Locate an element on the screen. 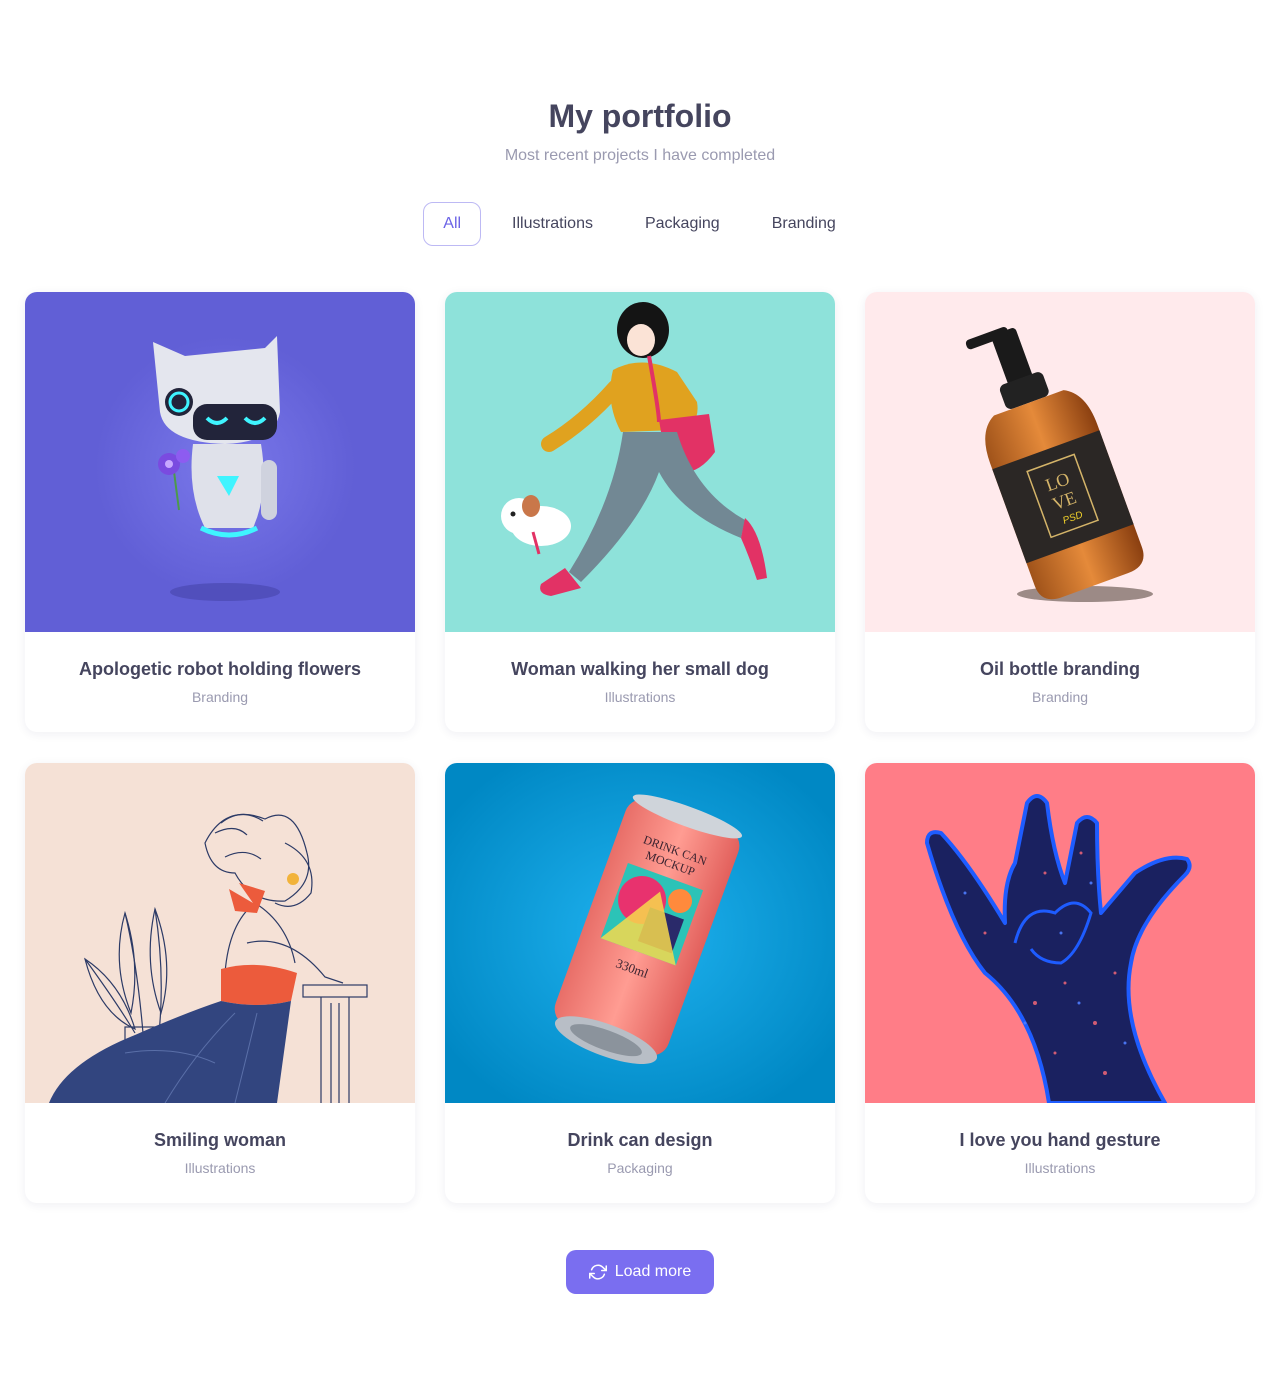  project-title: Drink can design is located at coordinates (640, 1140).